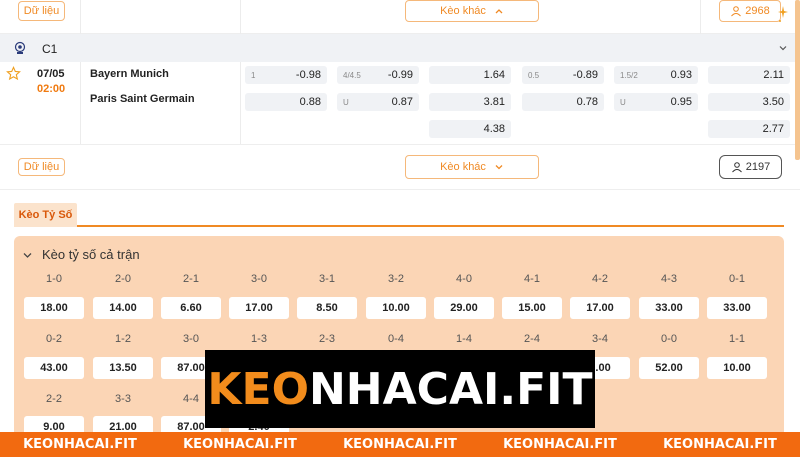 Image resolution: width=800 pixels, height=457 pixels. I want to click on score-label: 4-0, so click(464, 279).